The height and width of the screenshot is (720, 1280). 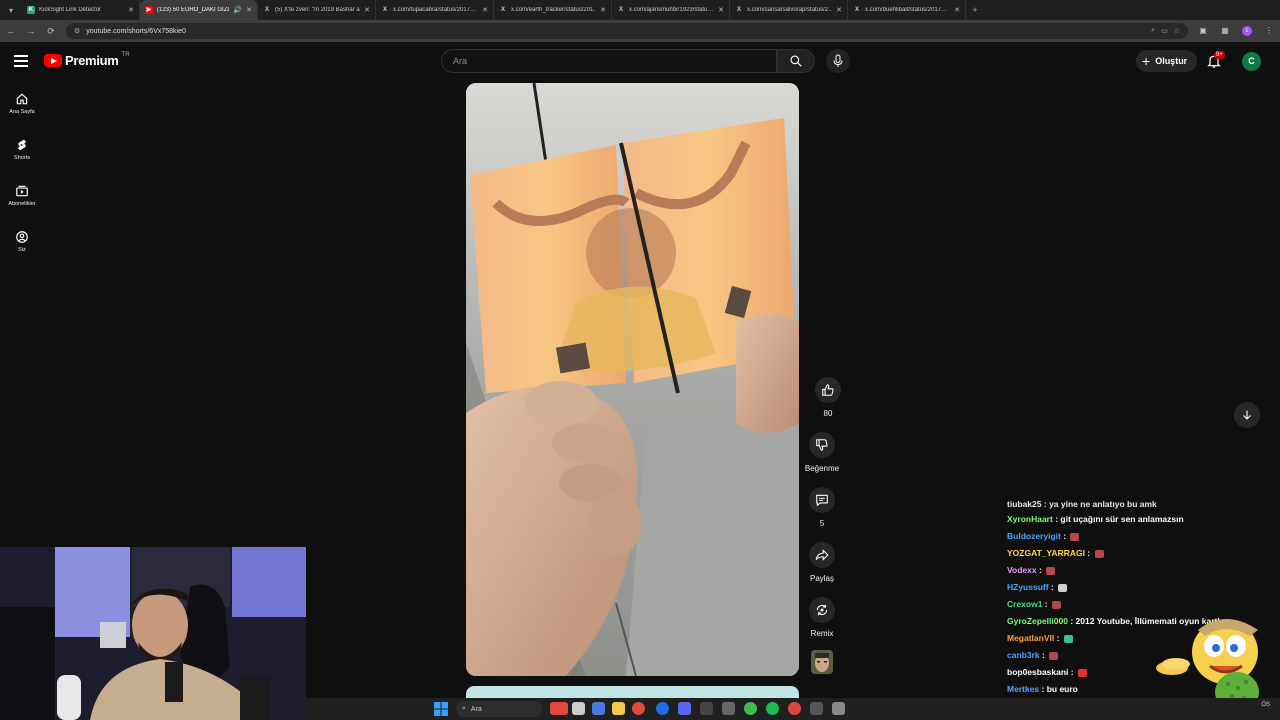 What do you see at coordinates (1122, 519) in the screenshot?
I see `chat-text: git uçağını sür sen anlamazsın` at bounding box center [1122, 519].